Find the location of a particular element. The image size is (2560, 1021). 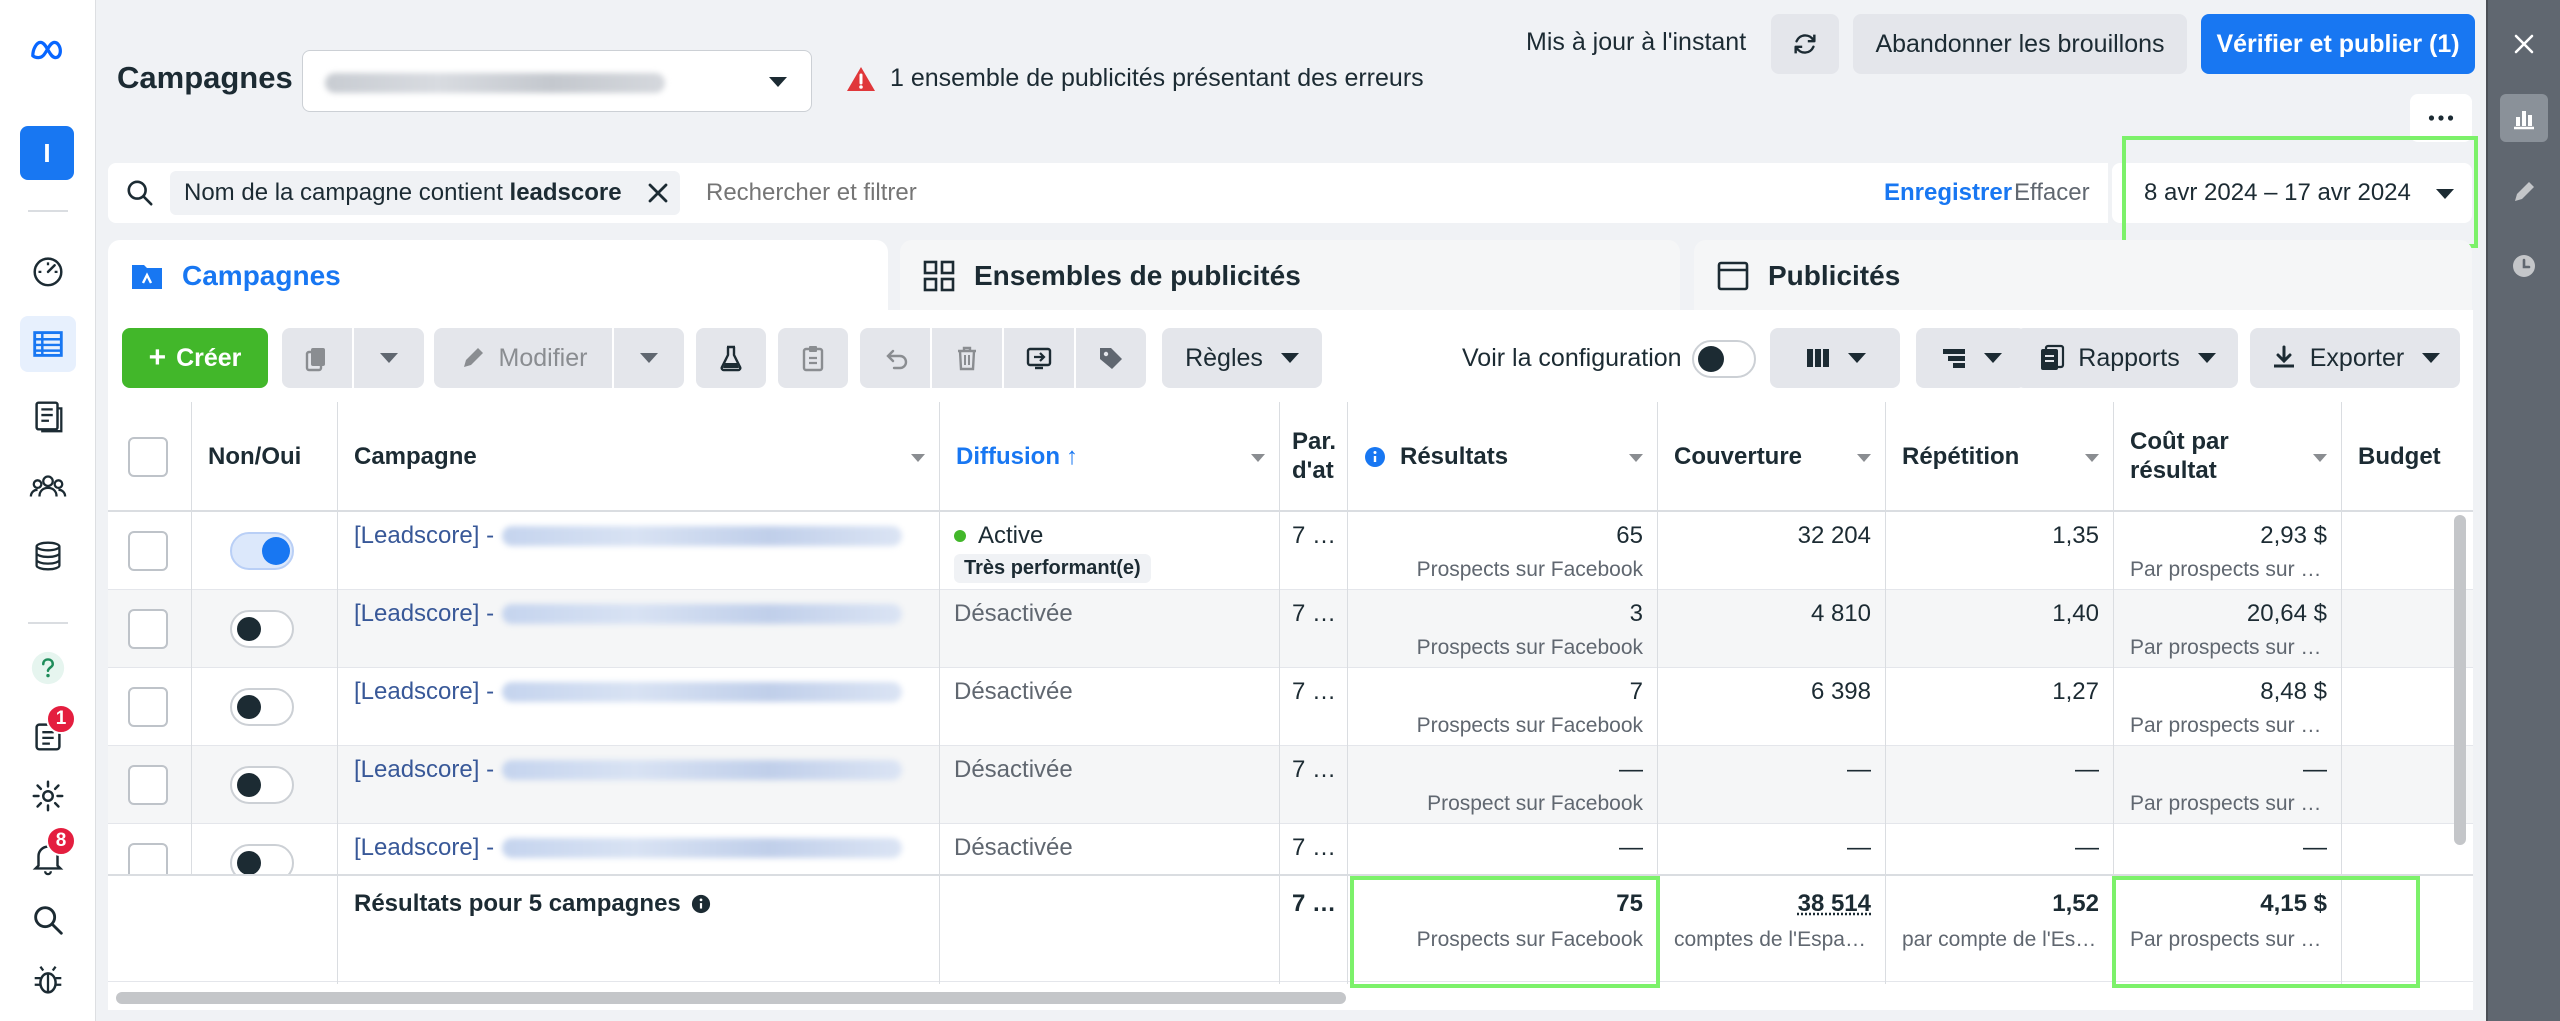

select-cell is located at coordinates (150, 629).